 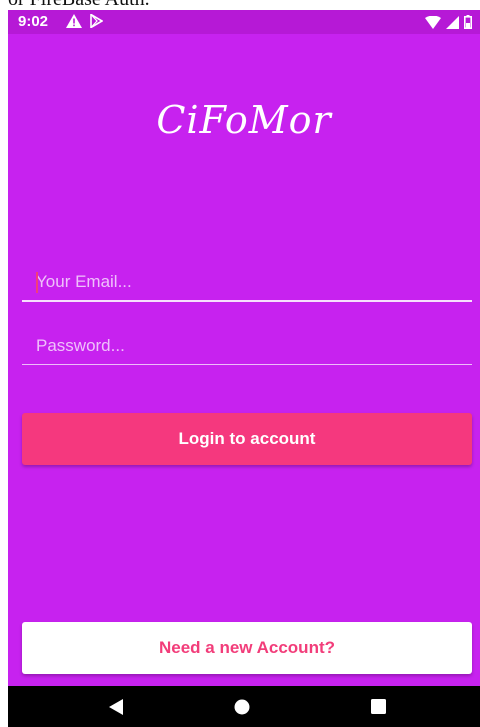 What do you see at coordinates (242, 709) in the screenshot?
I see `home-icon` at bounding box center [242, 709].